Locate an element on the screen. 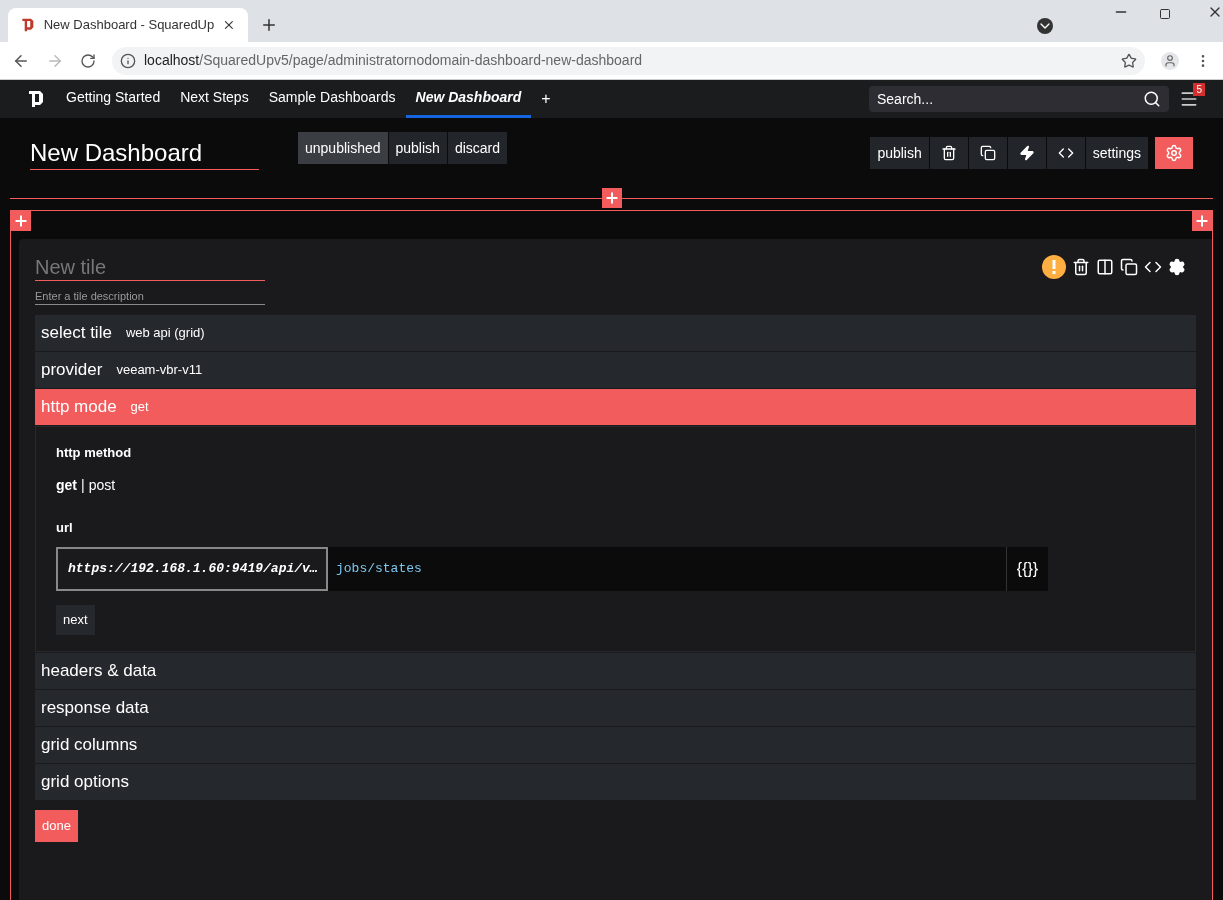 Image resolution: width=1223 pixels, height=900 pixels. accordion-header: response data is located at coordinates (615, 708).